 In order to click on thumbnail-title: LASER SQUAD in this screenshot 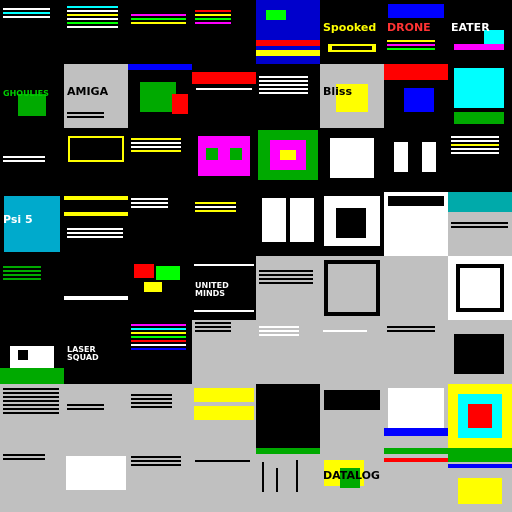, I will do `click(83, 353)`.